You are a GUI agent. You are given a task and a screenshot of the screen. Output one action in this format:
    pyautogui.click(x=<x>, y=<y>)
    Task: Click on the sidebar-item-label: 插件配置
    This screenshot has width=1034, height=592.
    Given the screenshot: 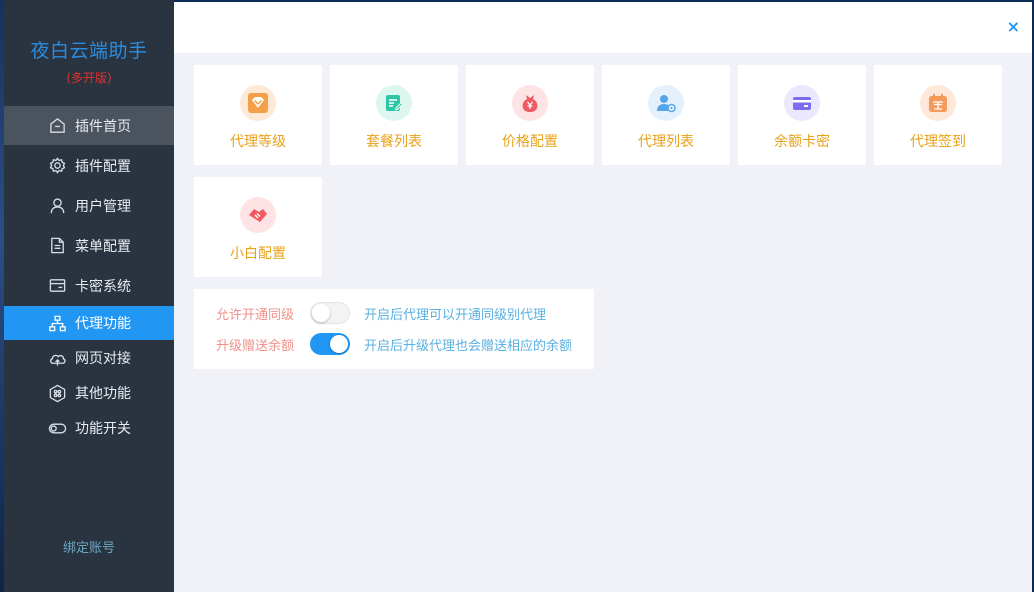 What is the action you would take?
    pyautogui.click(x=103, y=166)
    